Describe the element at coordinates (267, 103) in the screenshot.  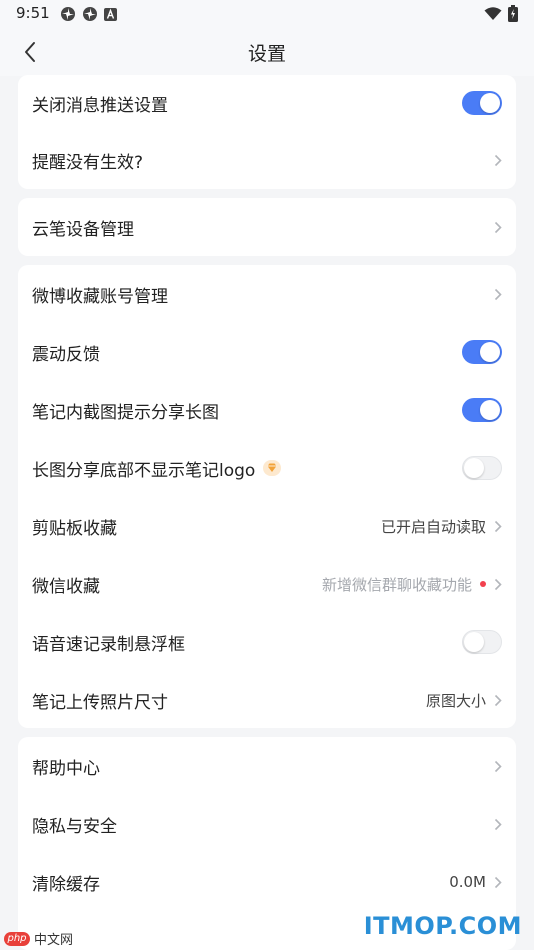
I see `setting-row-push-off: 关闭消息推送设置` at that location.